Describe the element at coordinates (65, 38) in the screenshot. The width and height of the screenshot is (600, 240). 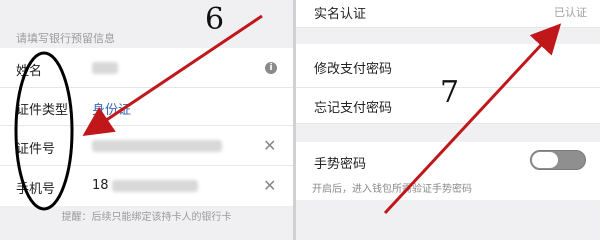
I see `bank-info-hint: 请填写银行预留信息` at that location.